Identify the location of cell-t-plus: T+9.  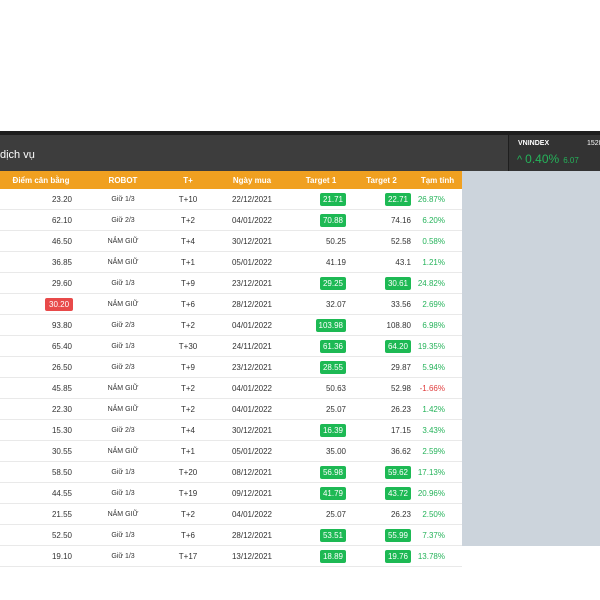
(188, 283).